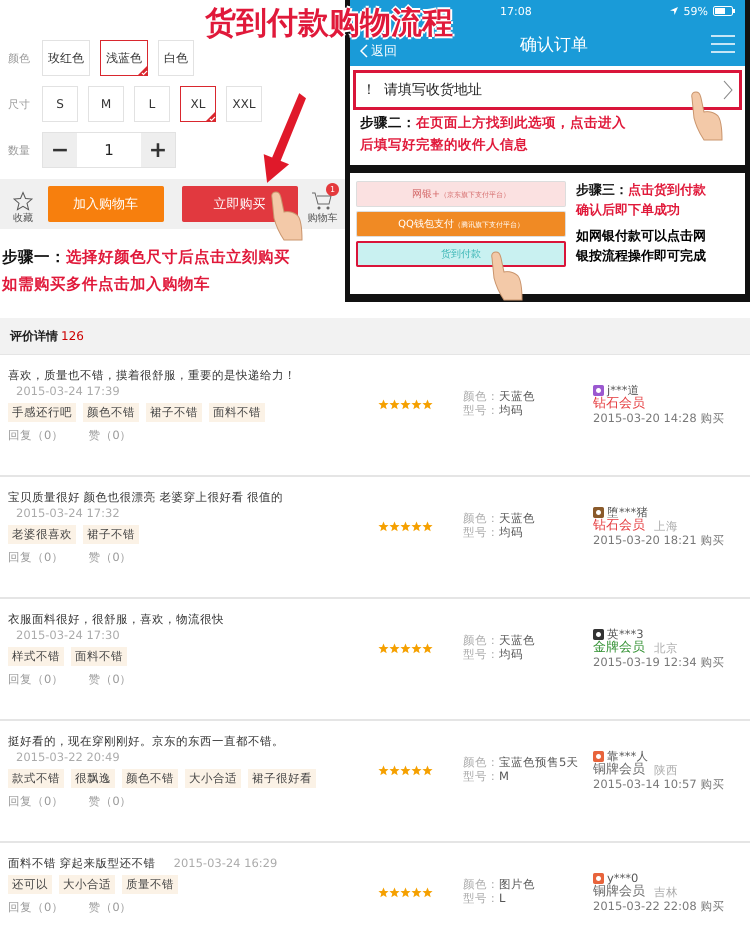 The image size is (750, 945). I want to click on option-chip: 玫红色, so click(66, 58).